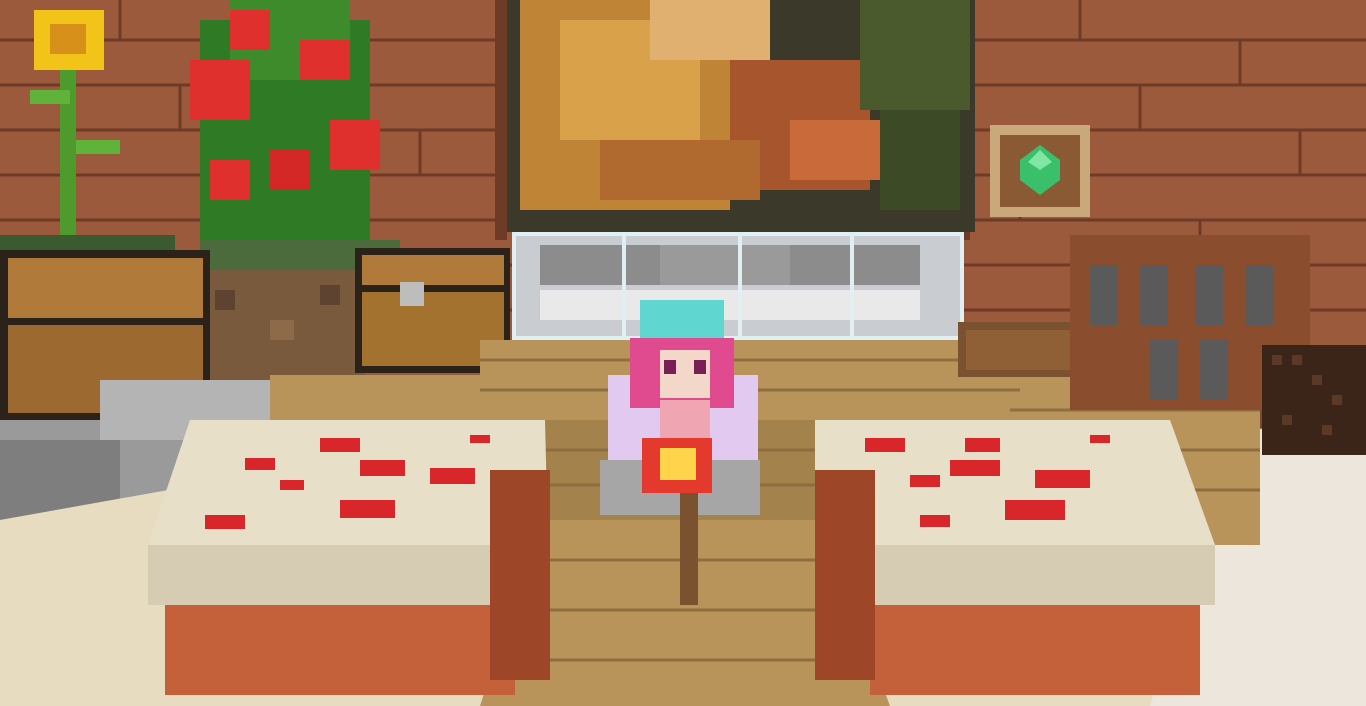 This screenshot has height=706, width=1366. I want to click on painting, so click(741, 116).